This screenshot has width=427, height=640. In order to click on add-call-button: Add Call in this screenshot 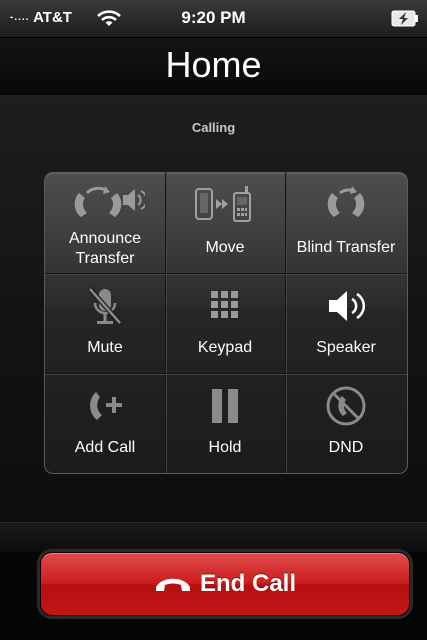, I will do `click(105, 423)`.